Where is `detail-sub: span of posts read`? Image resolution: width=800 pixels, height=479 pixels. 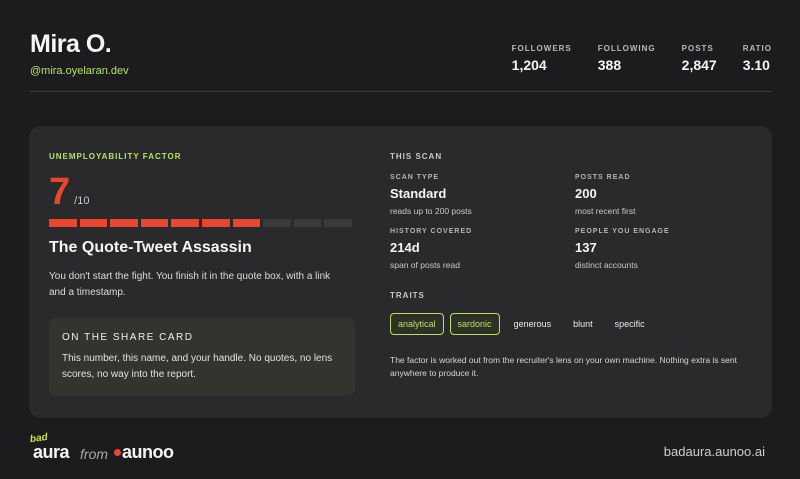
detail-sub: span of posts read is located at coordinates (425, 265).